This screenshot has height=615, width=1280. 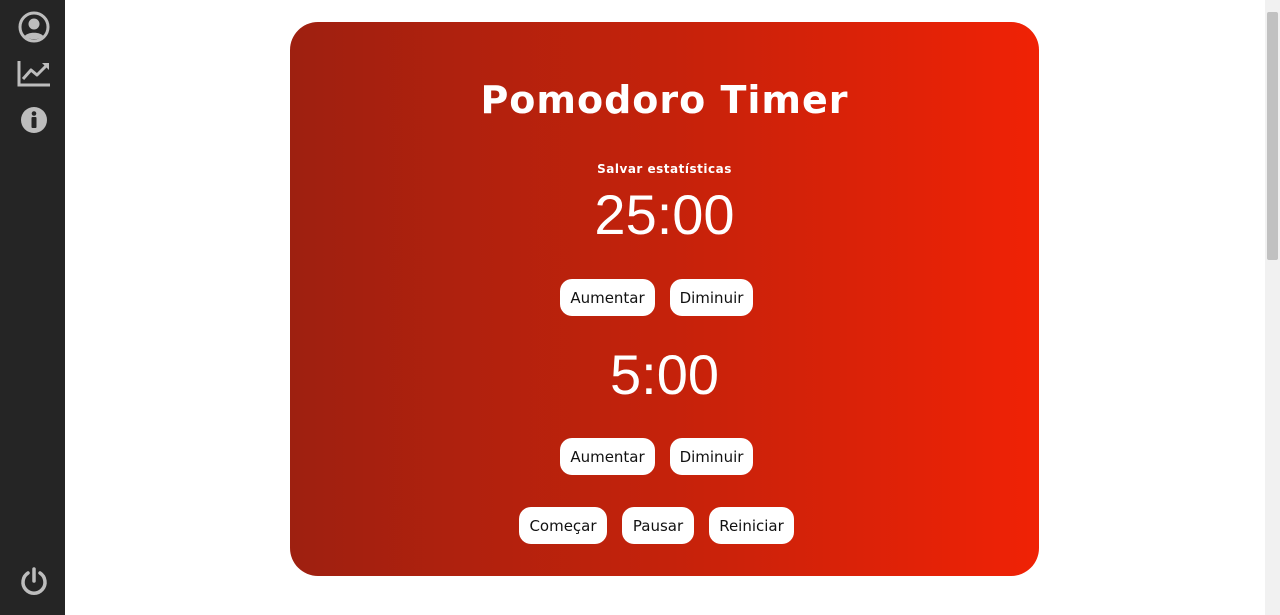 I want to click on break-increase-button: Aumentar, so click(x=607, y=456).